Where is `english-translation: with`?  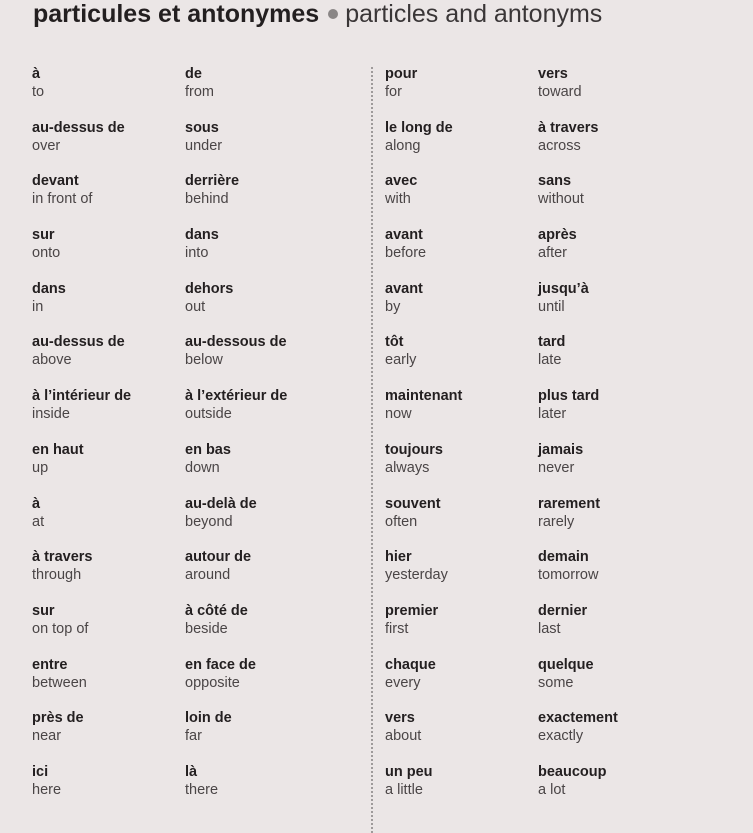 english-translation: with is located at coordinates (398, 199).